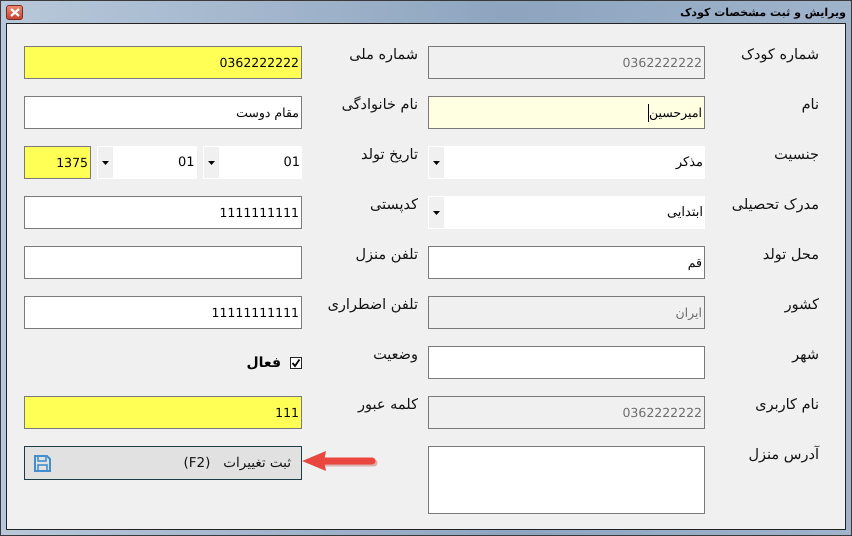  What do you see at coordinates (796, 154) in the screenshot?
I see `field-label: جنسیت` at bounding box center [796, 154].